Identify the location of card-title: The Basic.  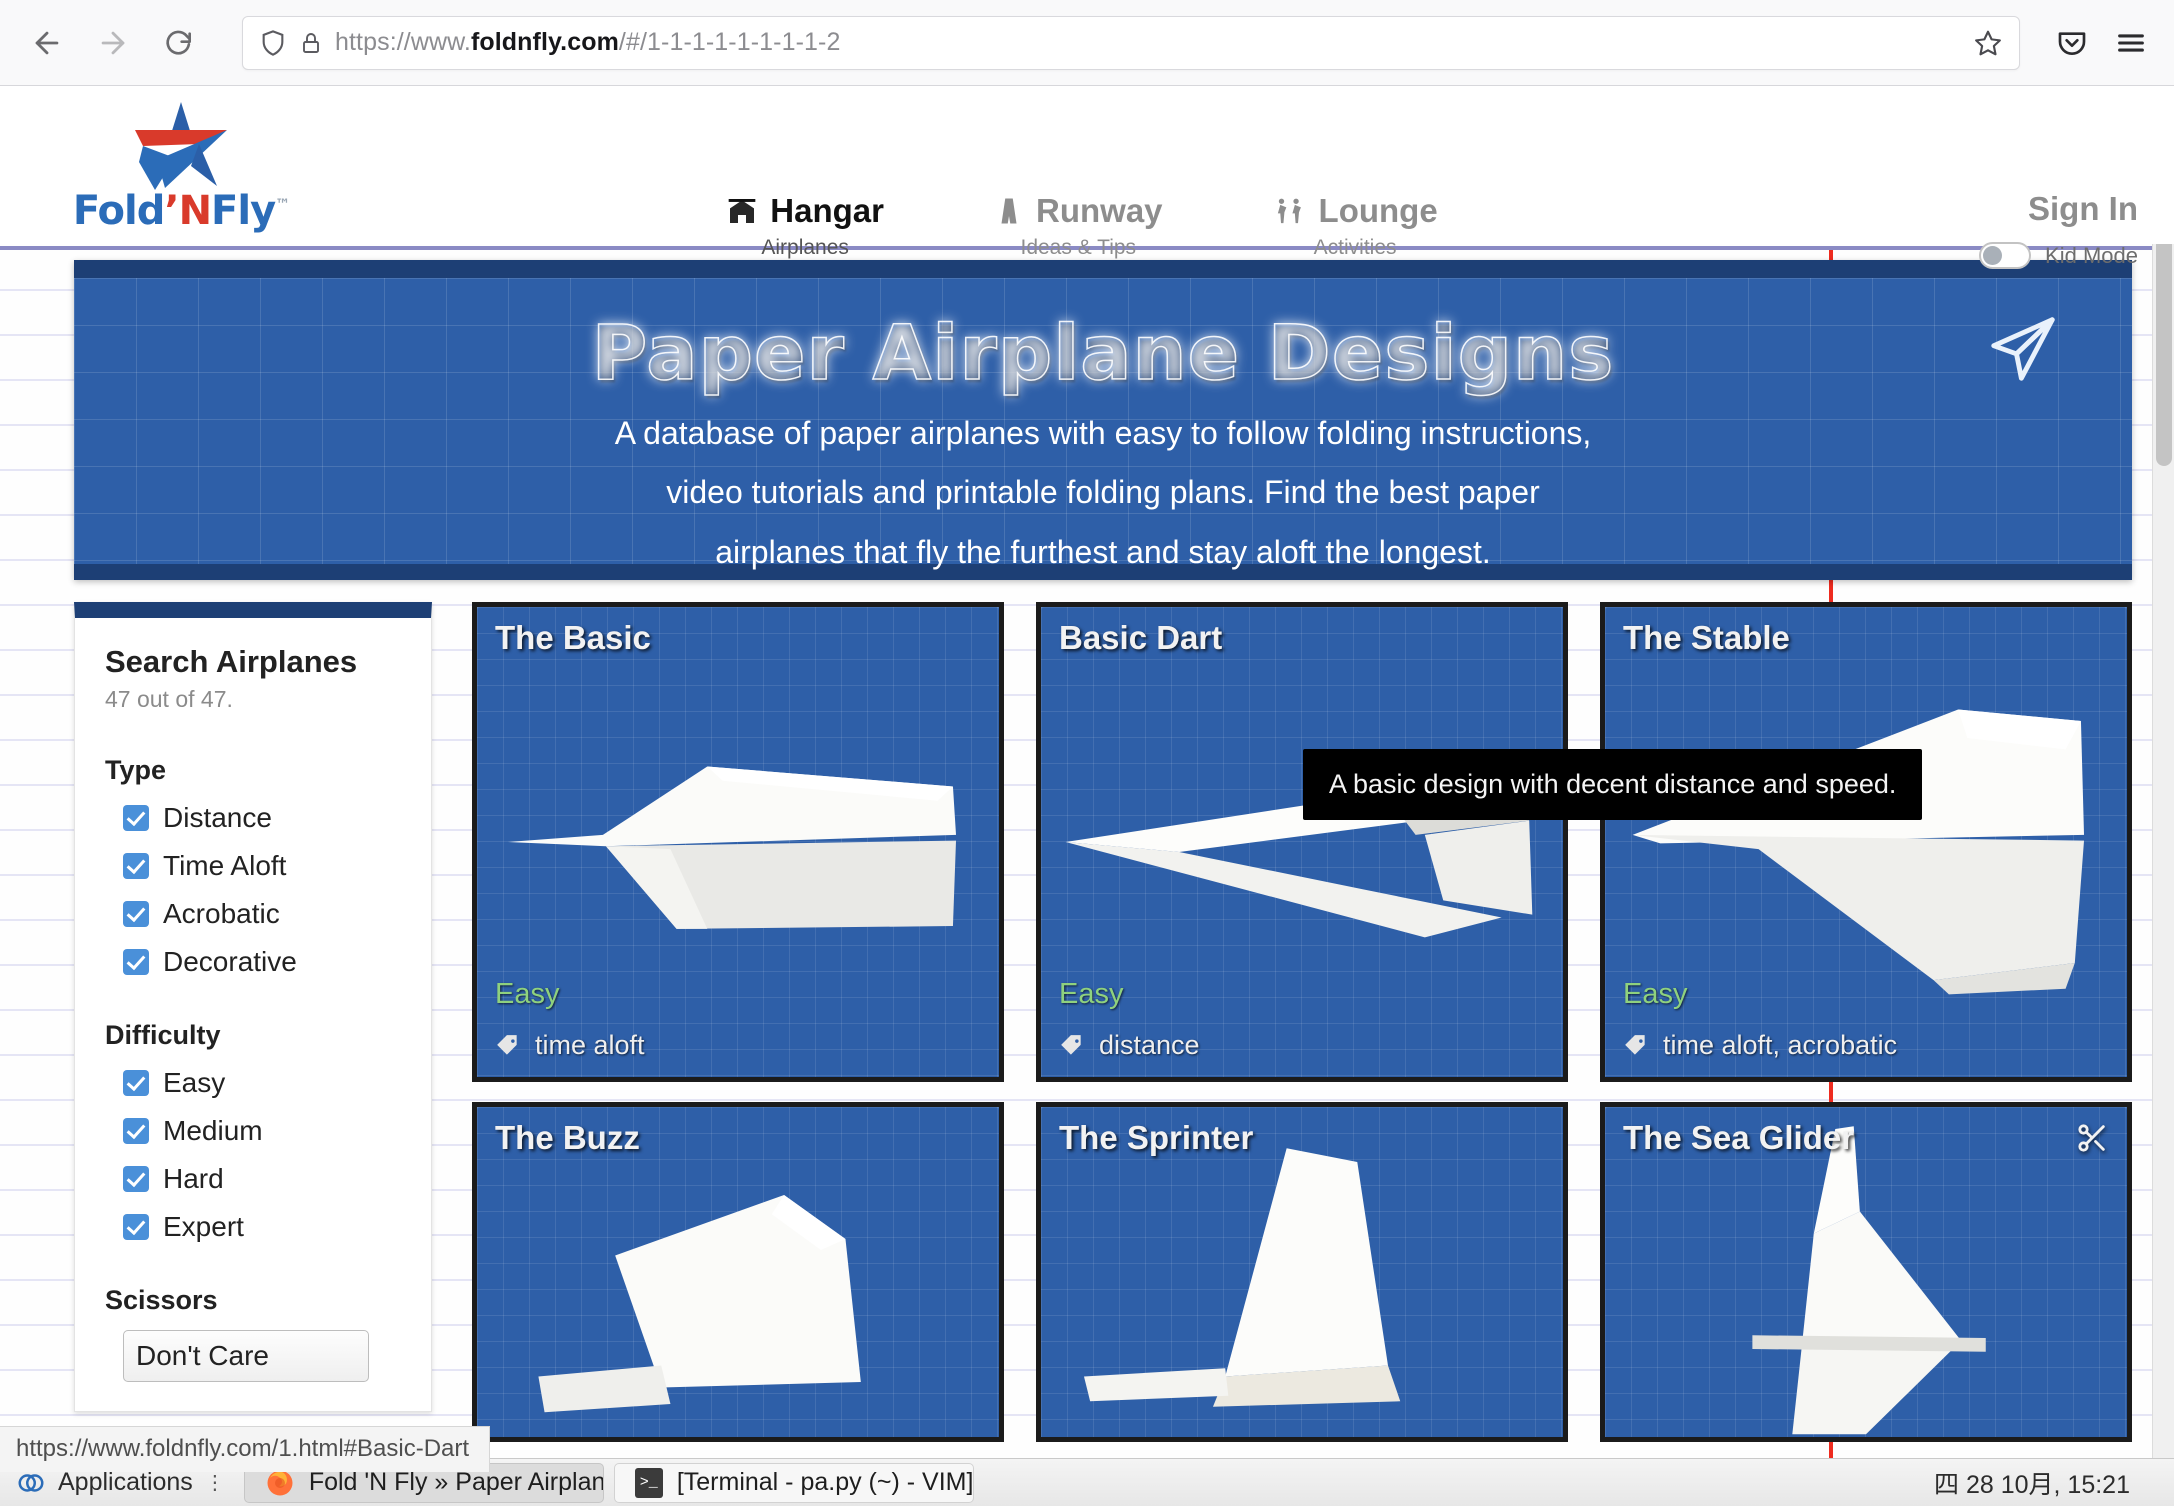
(573, 637).